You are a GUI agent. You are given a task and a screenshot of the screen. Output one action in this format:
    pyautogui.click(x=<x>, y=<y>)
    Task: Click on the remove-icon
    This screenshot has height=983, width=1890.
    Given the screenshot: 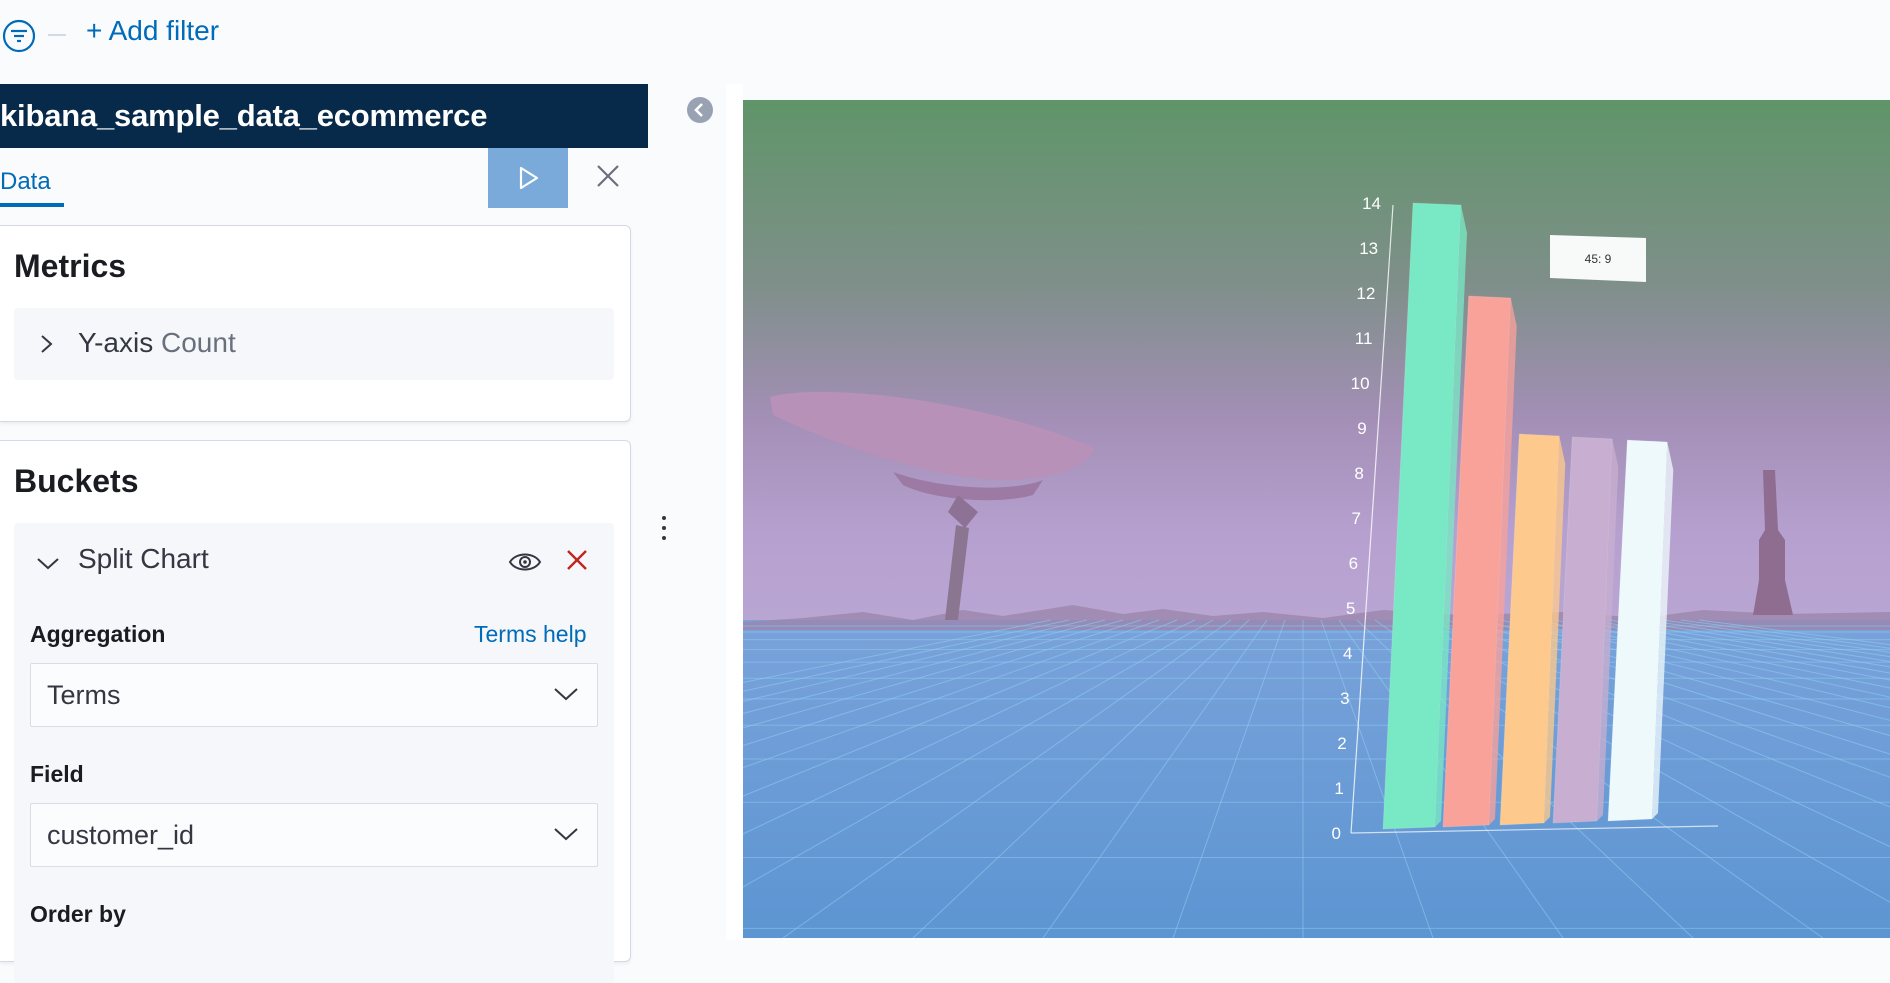 What is the action you would take?
    pyautogui.click(x=577, y=560)
    